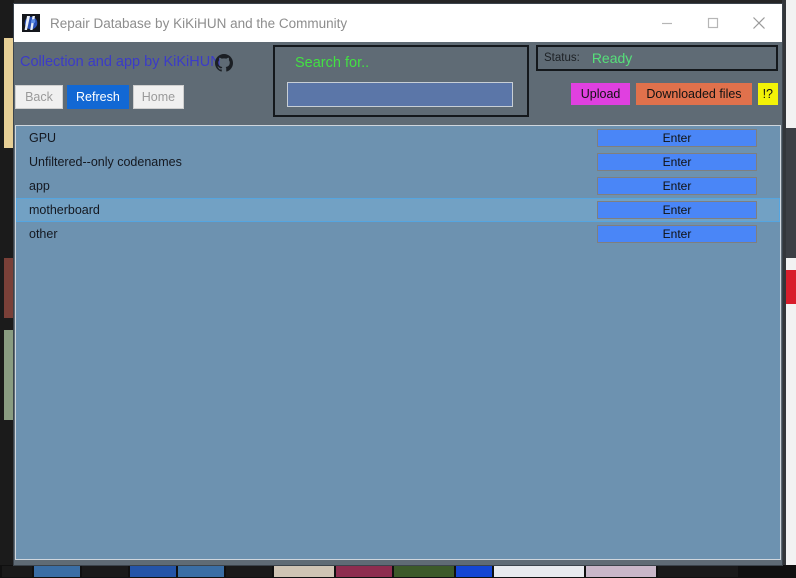 The width and height of the screenshot is (796, 578). What do you see at coordinates (39, 97) in the screenshot?
I see `back-button: Back` at bounding box center [39, 97].